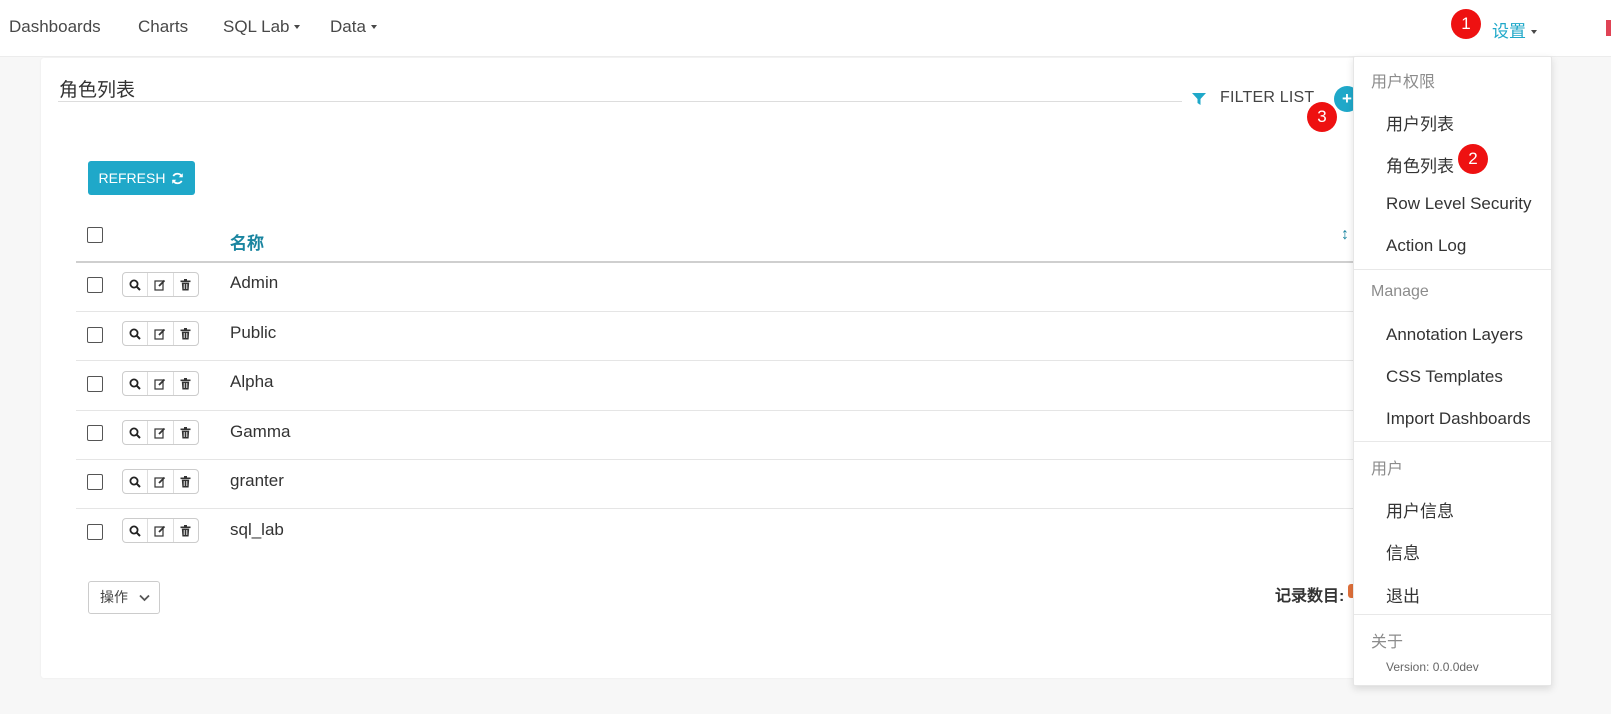 The height and width of the screenshot is (714, 1611). What do you see at coordinates (1454, 335) in the screenshot?
I see `menu-item-annotation-layers: Annotation Layers` at bounding box center [1454, 335].